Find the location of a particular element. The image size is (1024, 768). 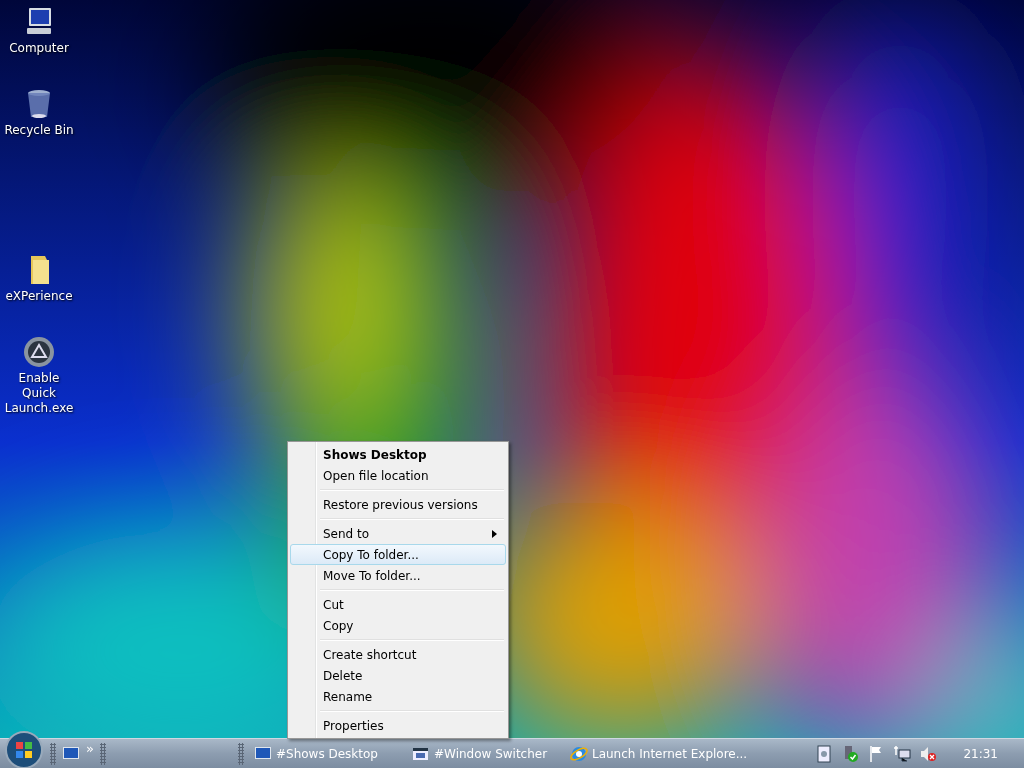

start-button is located at coordinates (24, 748).